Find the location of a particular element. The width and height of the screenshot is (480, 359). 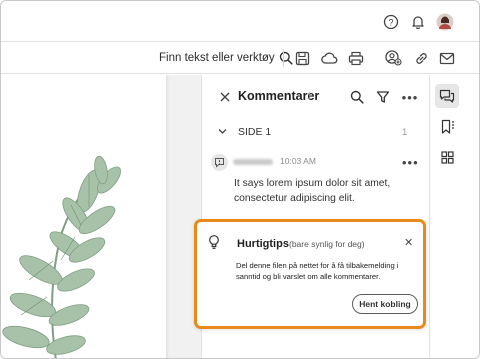

notification-bell-icon is located at coordinates (418, 22).